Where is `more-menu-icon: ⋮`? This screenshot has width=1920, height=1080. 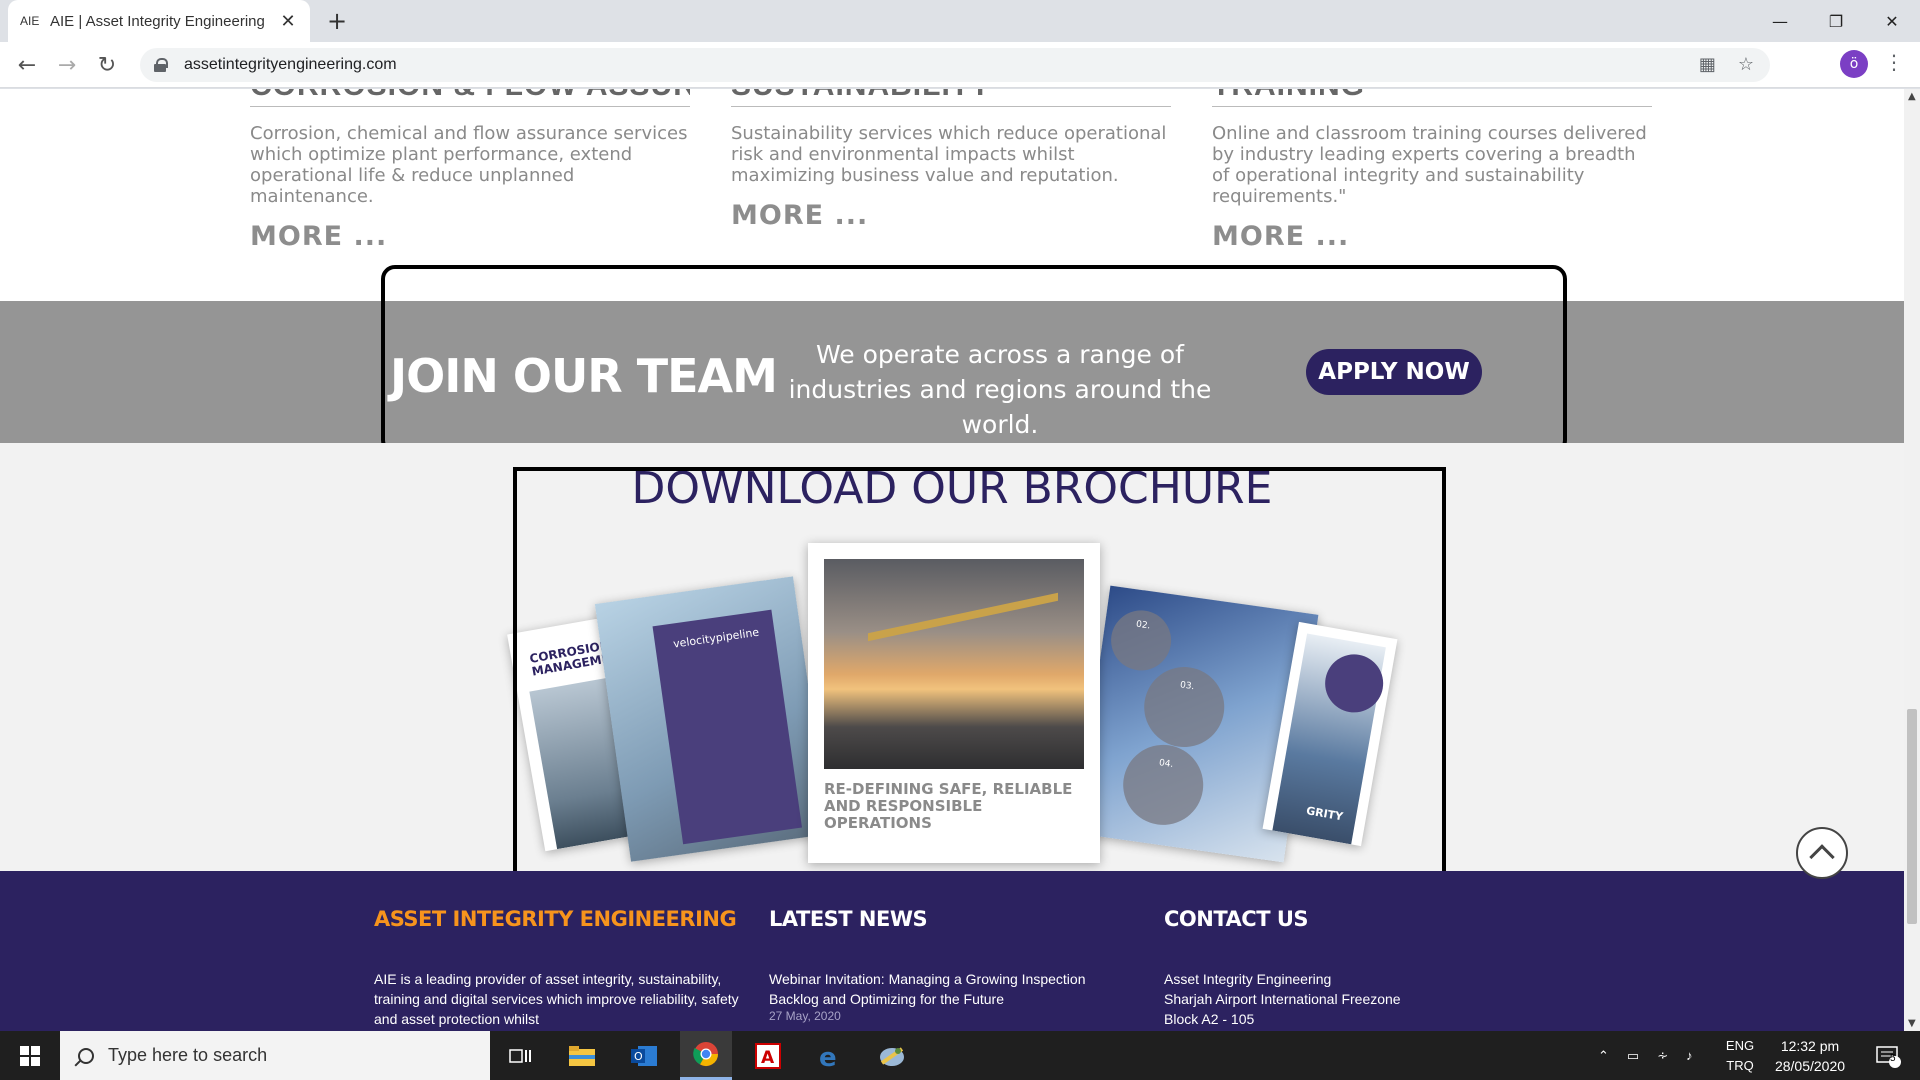
more-menu-icon: ⋮ is located at coordinates (1894, 65).